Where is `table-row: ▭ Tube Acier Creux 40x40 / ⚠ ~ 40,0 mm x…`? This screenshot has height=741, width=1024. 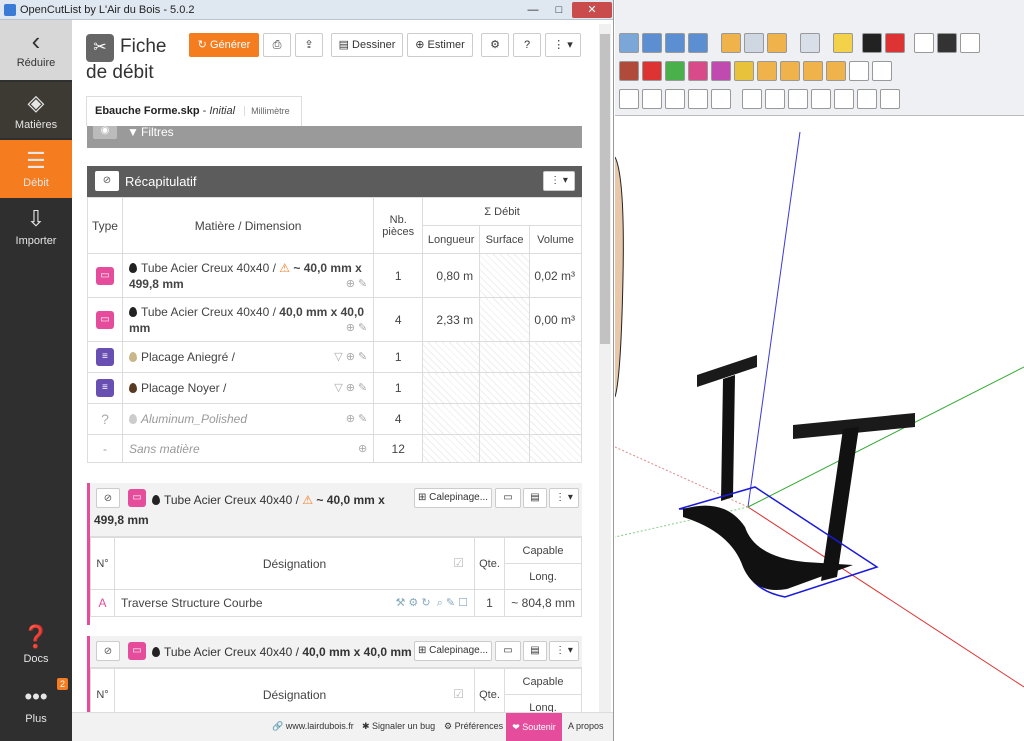 table-row: ▭ Tube Acier Creux 40x40 / ⚠ ~ 40,0 mm x… is located at coordinates (334, 275).